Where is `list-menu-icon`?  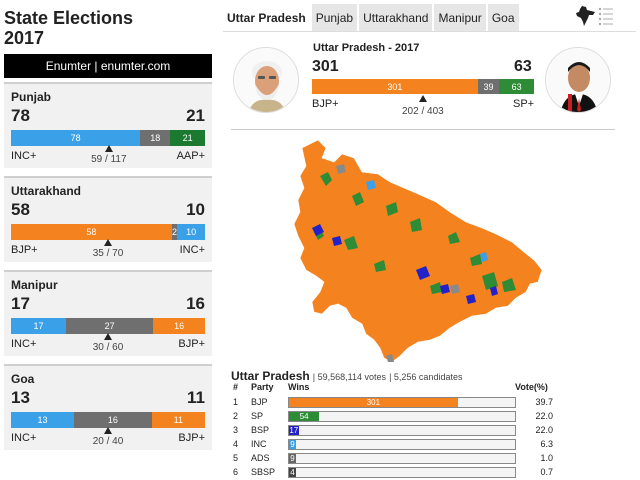
list-menu-icon is located at coordinates (606, 16).